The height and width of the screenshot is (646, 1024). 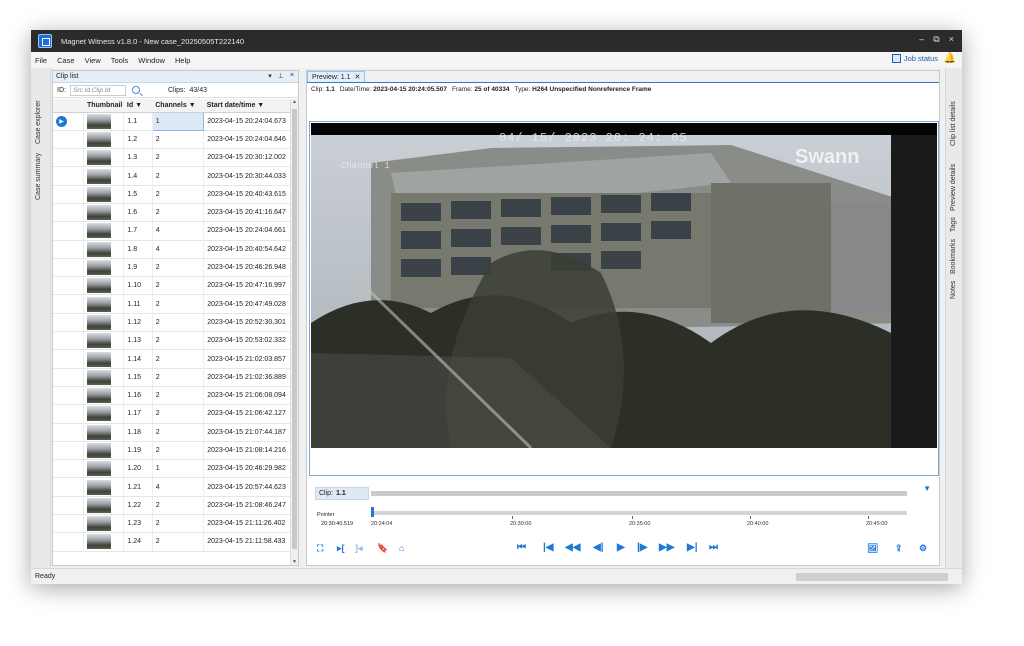 I want to click on search-icon, so click(x=135, y=90).